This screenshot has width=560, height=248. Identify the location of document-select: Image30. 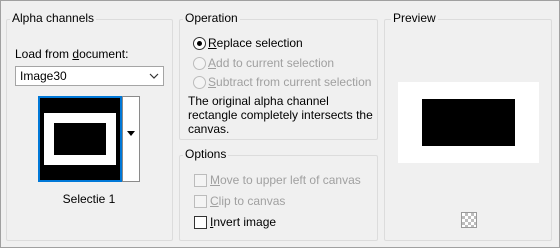
(89, 76).